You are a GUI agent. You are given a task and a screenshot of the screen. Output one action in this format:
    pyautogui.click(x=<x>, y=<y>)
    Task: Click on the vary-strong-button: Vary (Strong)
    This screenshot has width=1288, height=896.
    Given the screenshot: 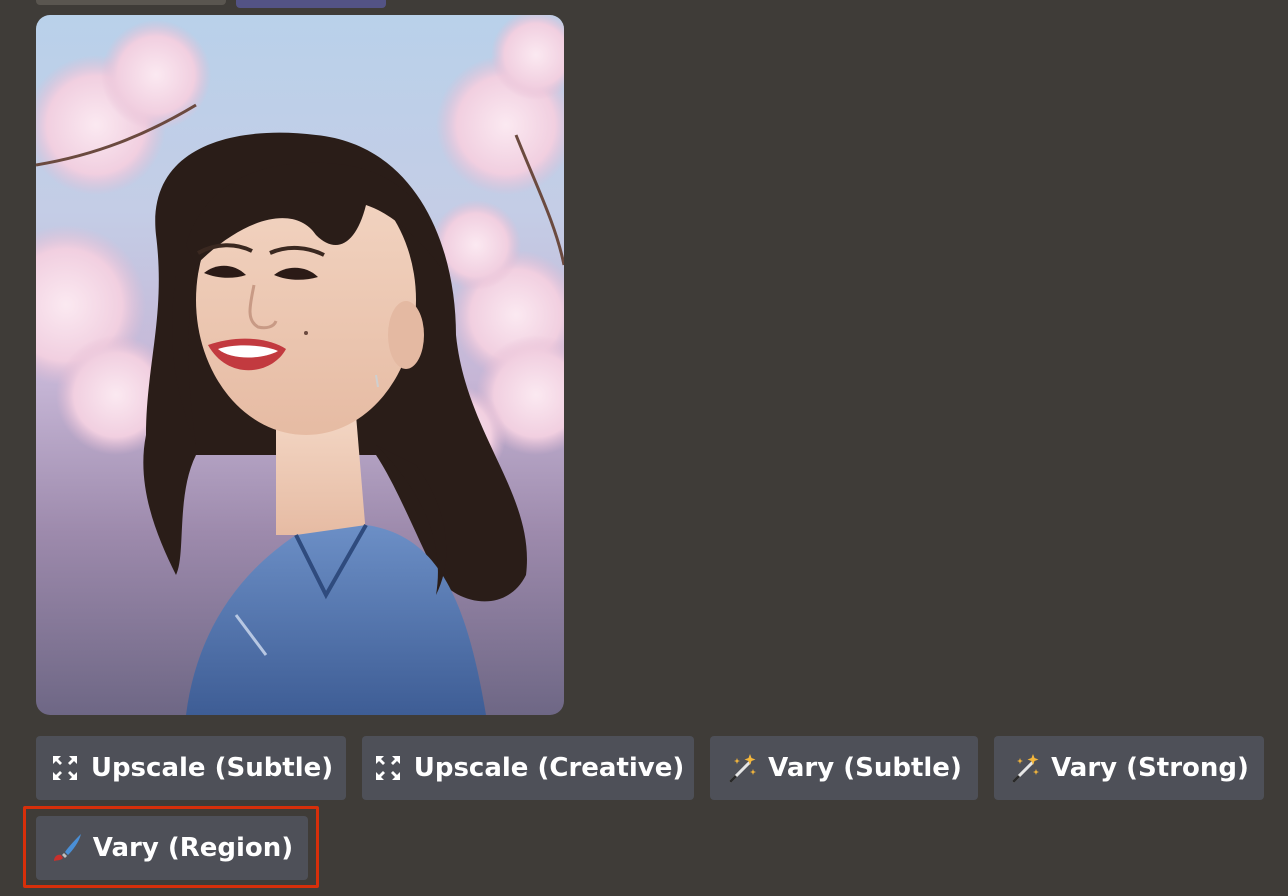 What is the action you would take?
    pyautogui.click(x=1129, y=768)
    